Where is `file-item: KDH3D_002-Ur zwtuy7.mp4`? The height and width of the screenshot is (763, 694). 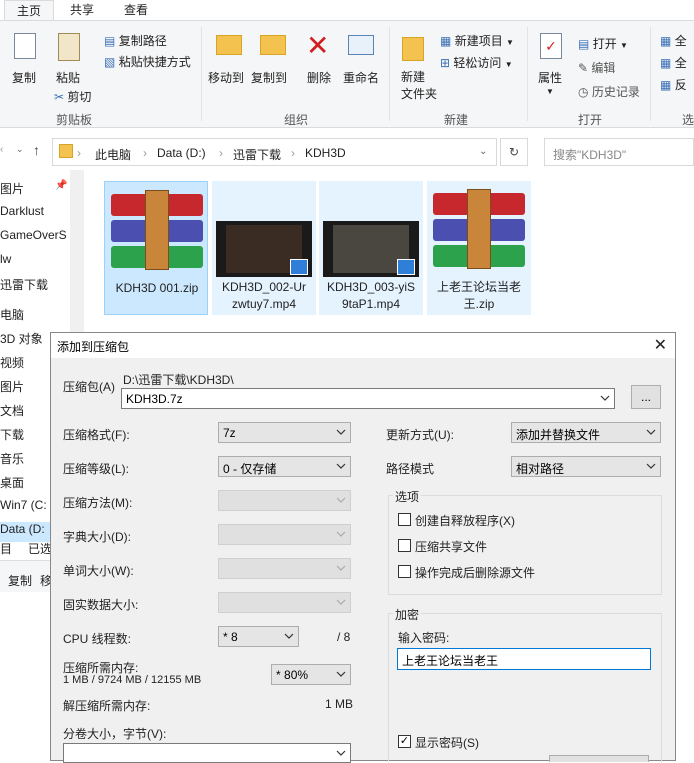 file-item: KDH3D_002-Ur zwtuy7.mp4 is located at coordinates (264, 248).